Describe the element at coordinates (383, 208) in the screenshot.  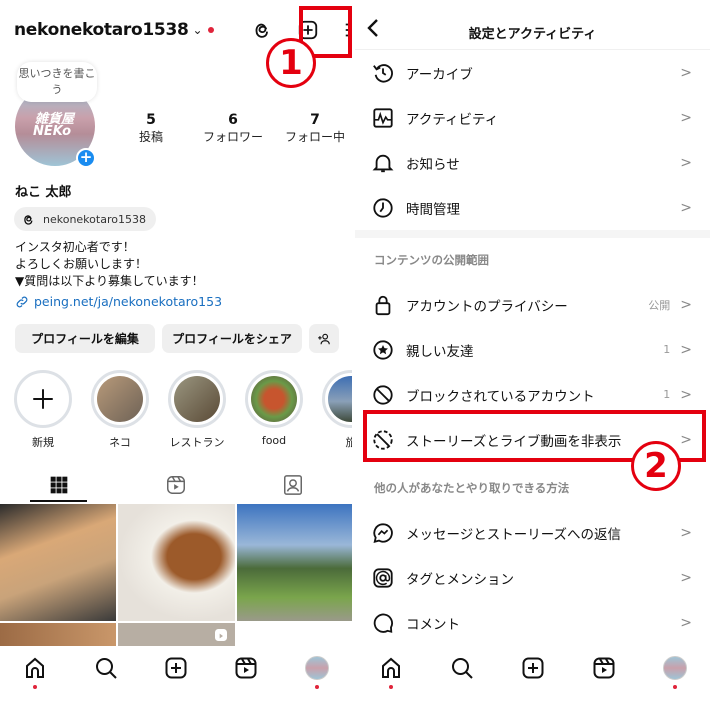
I see `clock-icon` at that location.